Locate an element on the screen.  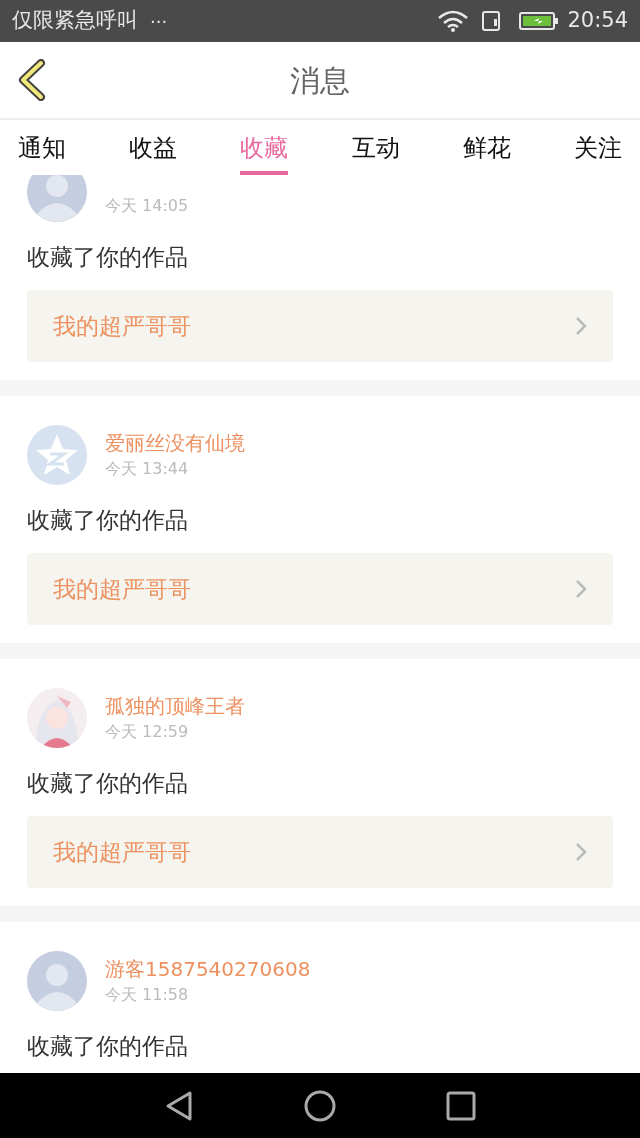
back-icon is located at coordinates (32, 80).